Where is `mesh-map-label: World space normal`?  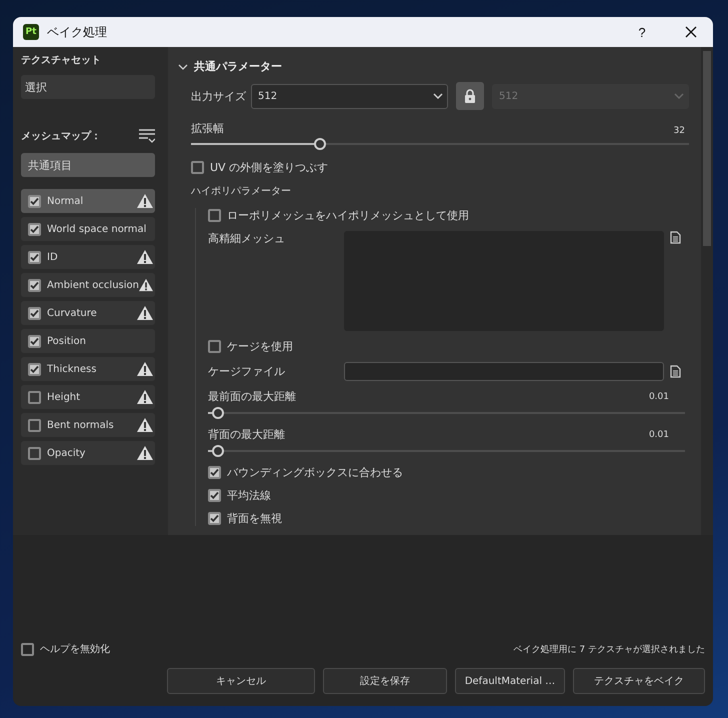
mesh-map-label: World space normal is located at coordinates (97, 229).